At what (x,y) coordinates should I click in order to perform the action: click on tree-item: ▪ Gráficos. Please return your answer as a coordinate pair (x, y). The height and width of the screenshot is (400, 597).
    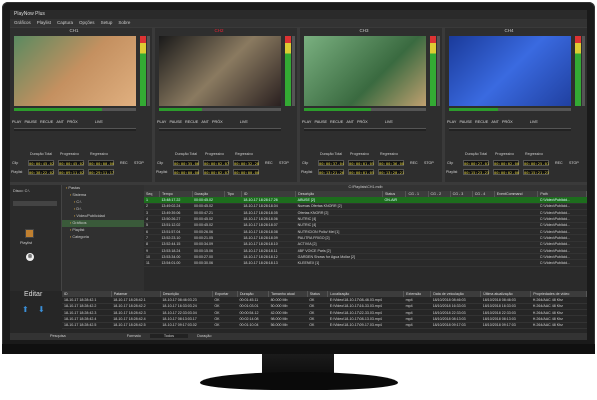
    Looking at the image, I should click on (103, 223).